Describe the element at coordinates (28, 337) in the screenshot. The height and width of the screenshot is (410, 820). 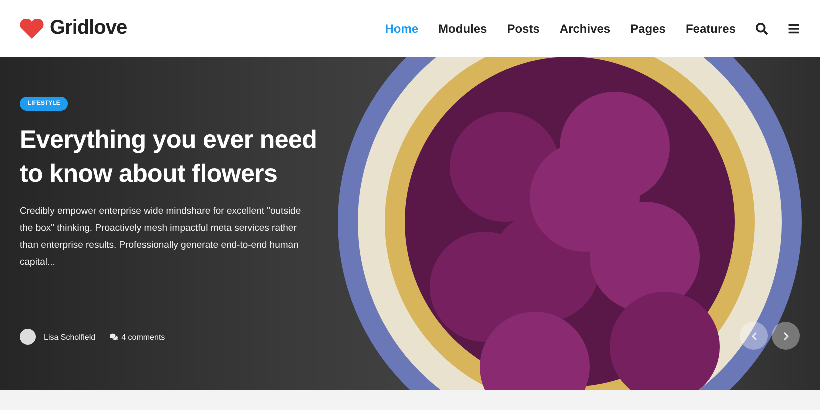
I see `author-avatar` at that location.